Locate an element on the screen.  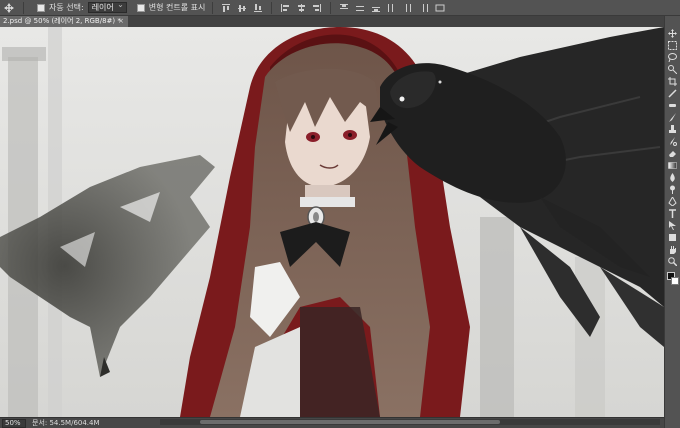
quick-select-icon is located at coordinates (673, 69).